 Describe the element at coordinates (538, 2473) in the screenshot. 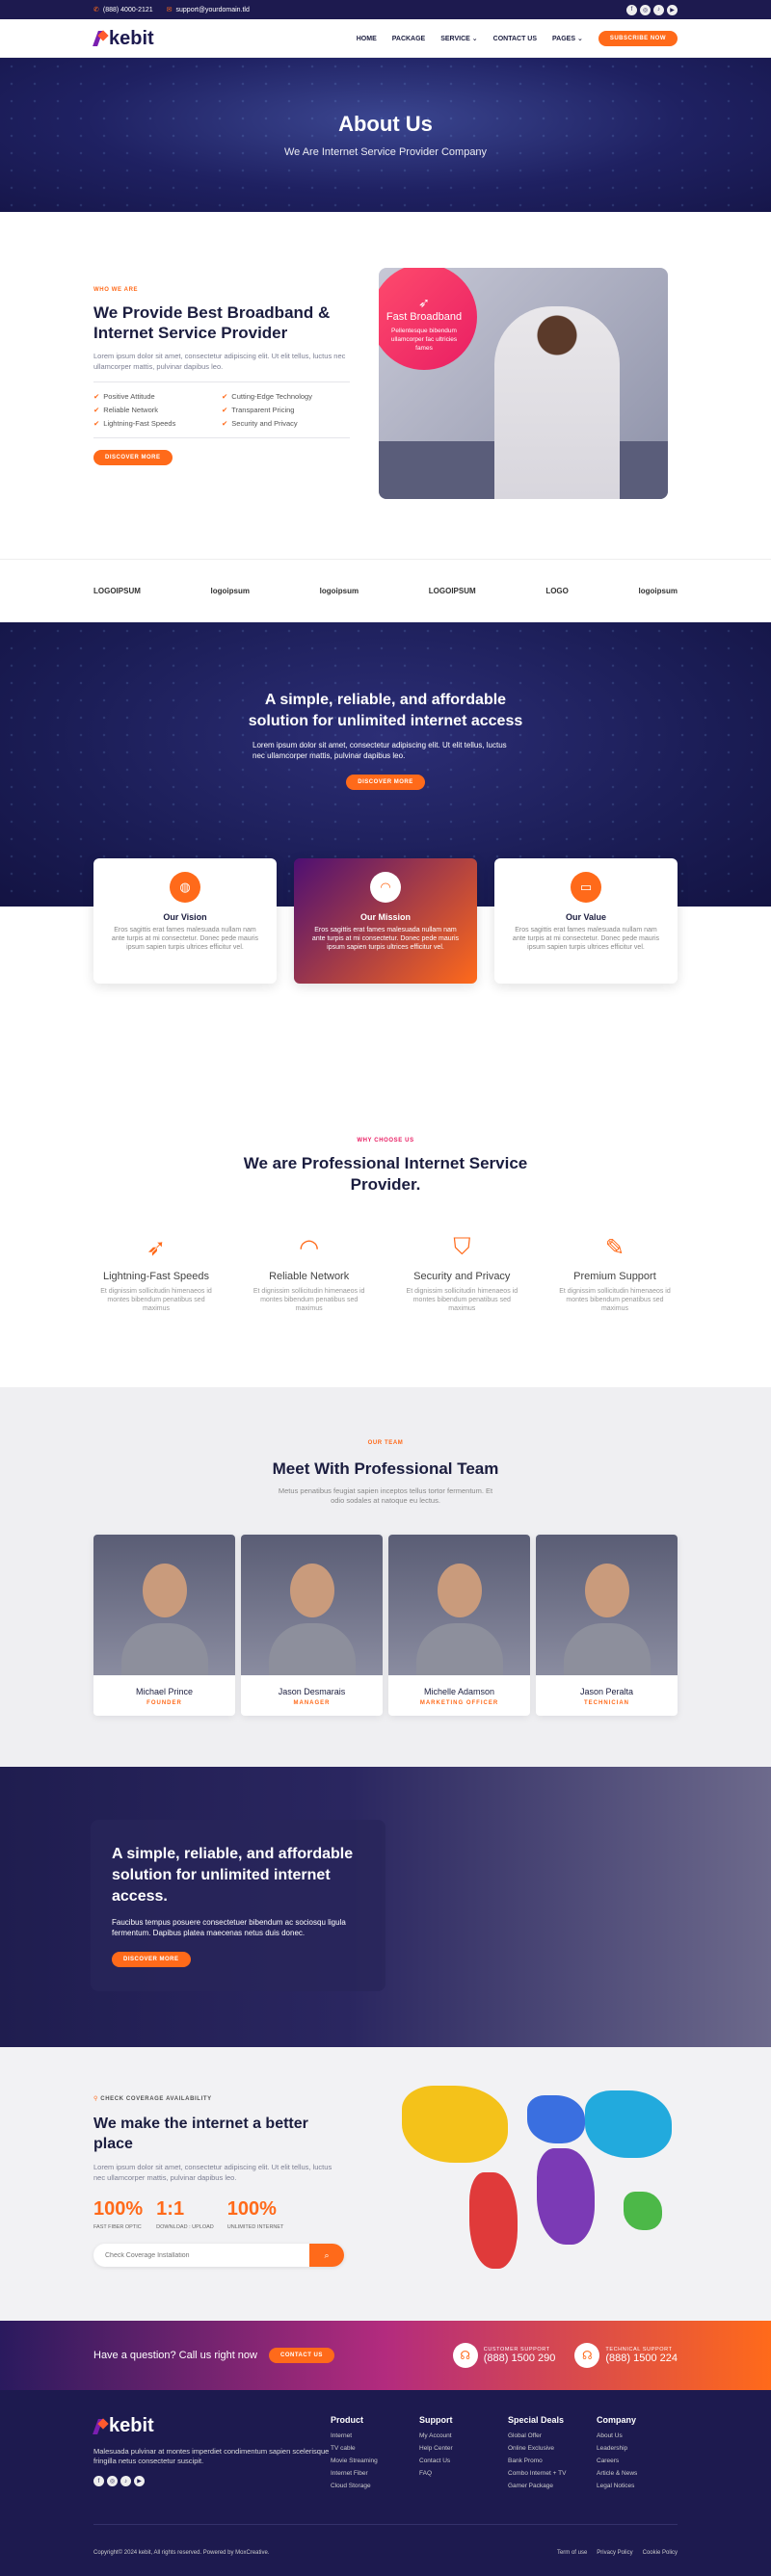

I see `footer-link: Combo Internet + TV` at that location.